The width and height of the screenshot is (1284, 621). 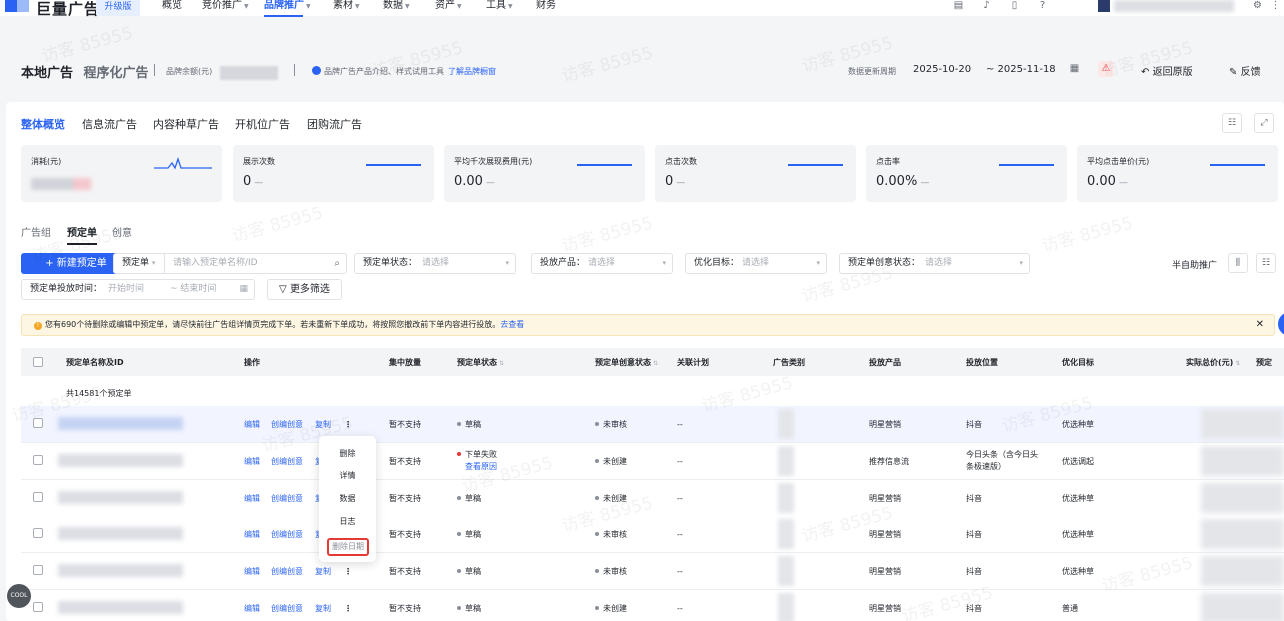 What do you see at coordinates (1042, 6) in the screenshot?
I see `help-icon: ?` at bounding box center [1042, 6].